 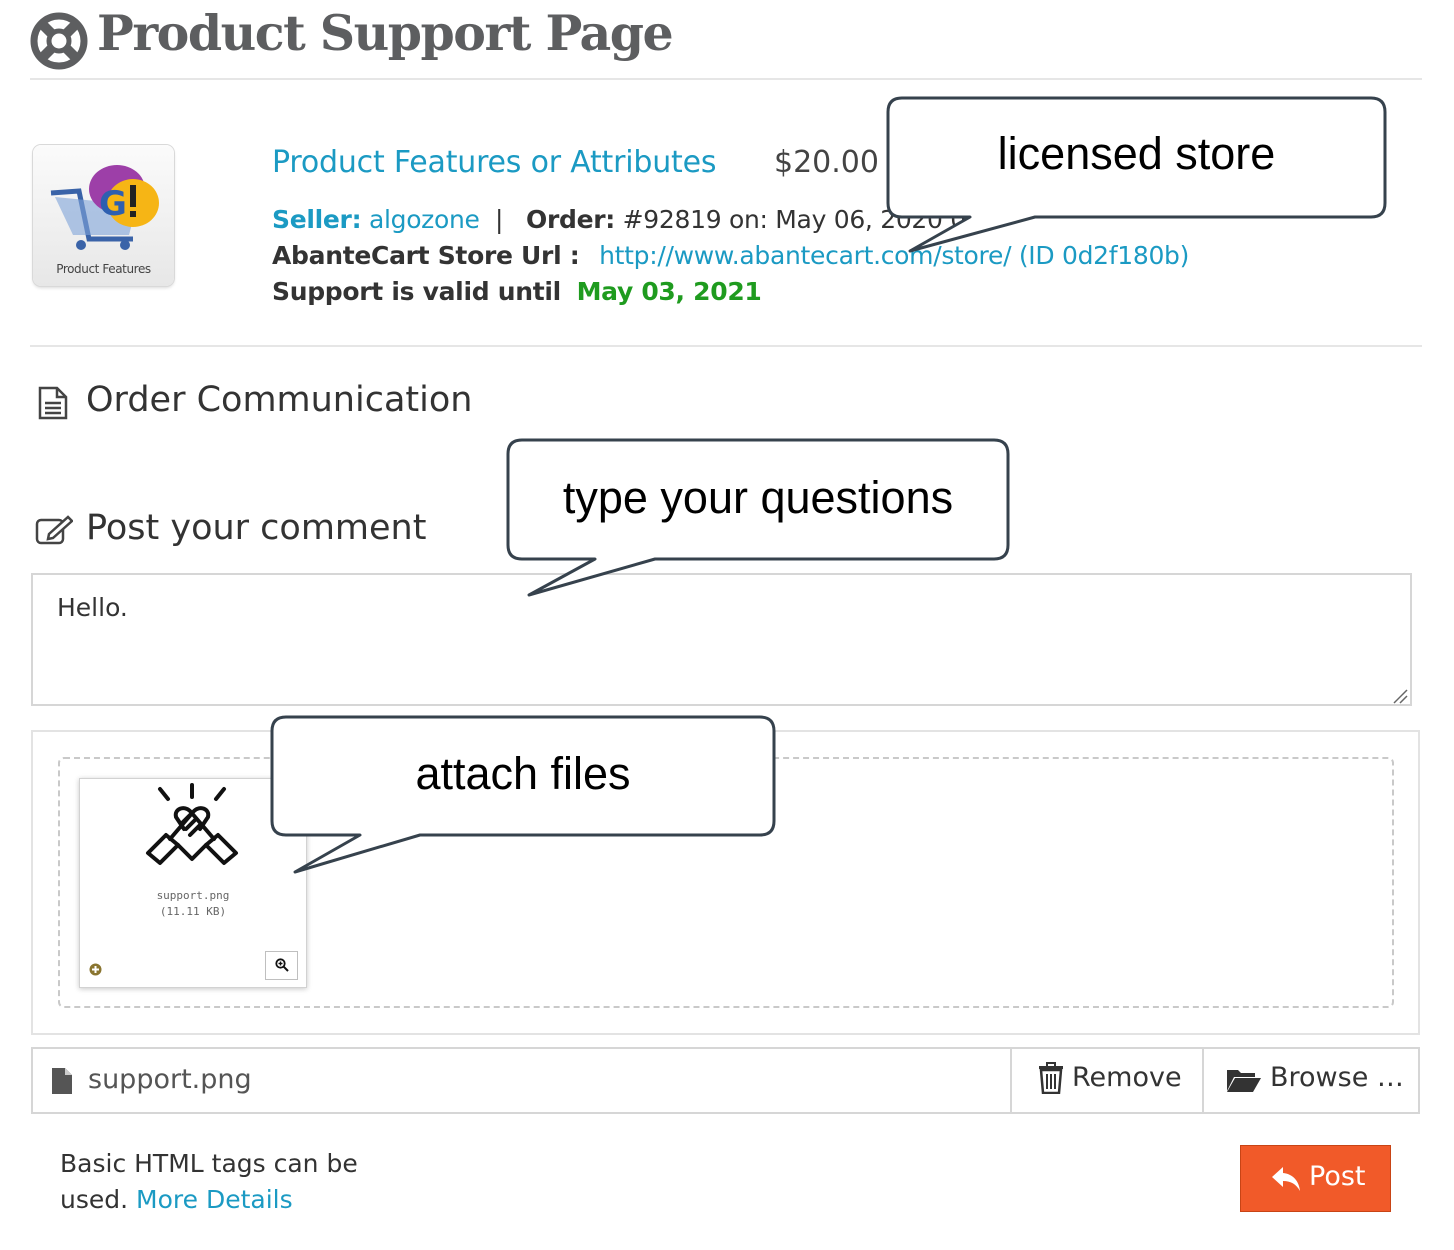 What do you see at coordinates (814, 219) in the screenshot?
I see `order-details: #92819 on: May 06, 2020 07:5` at bounding box center [814, 219].